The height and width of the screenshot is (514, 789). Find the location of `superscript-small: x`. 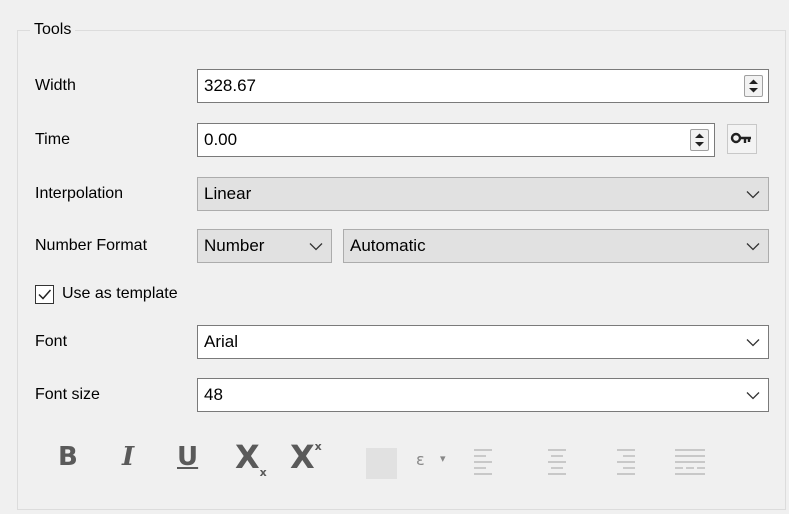

superscript-small: x is located at coordinates (318, 446).